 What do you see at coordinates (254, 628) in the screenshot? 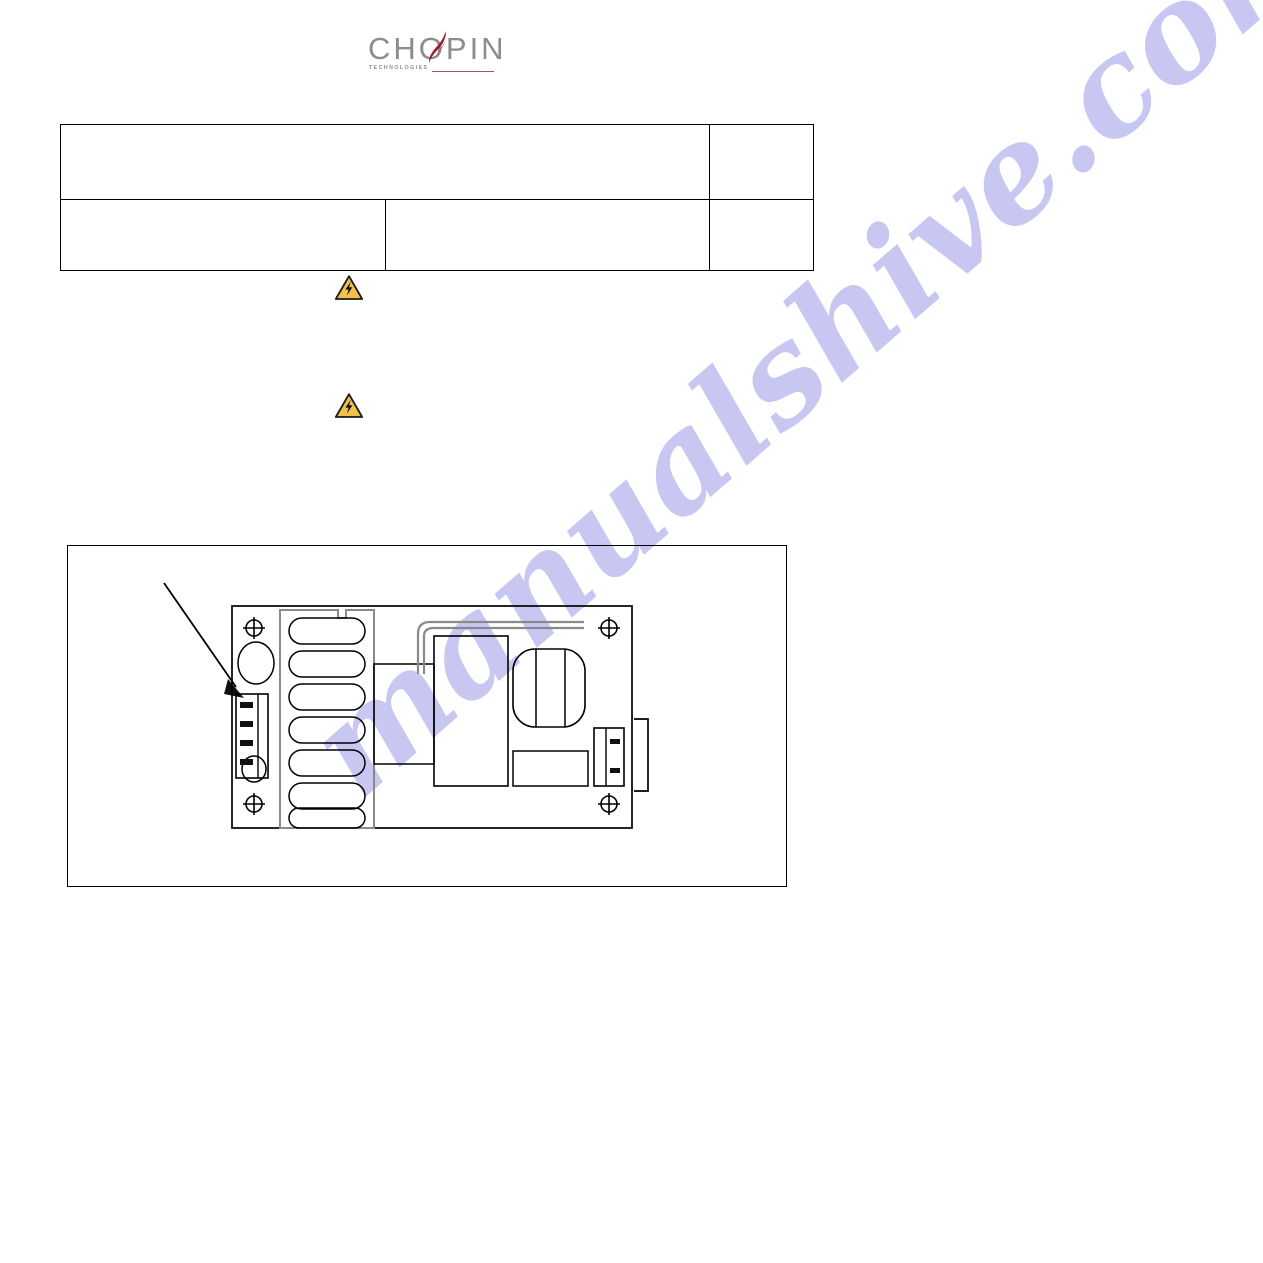
I see `mounting-hole-top-left` at bounding box center [254, 628].